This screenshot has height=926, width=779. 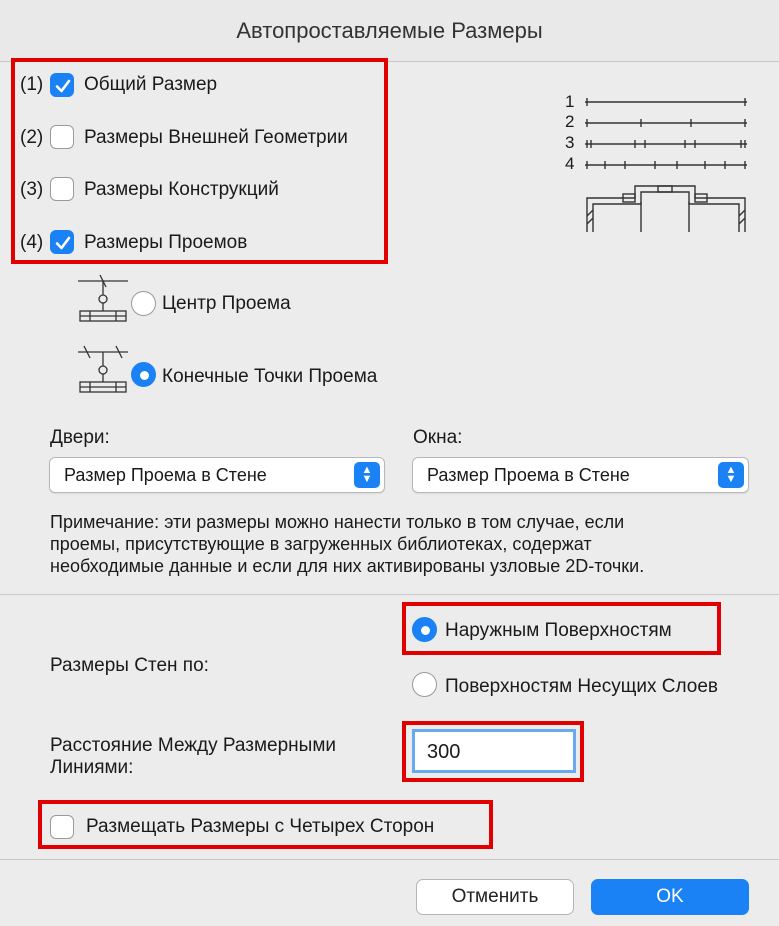 I want to click on highlight-box-spacing, so click(x=493, y=751).